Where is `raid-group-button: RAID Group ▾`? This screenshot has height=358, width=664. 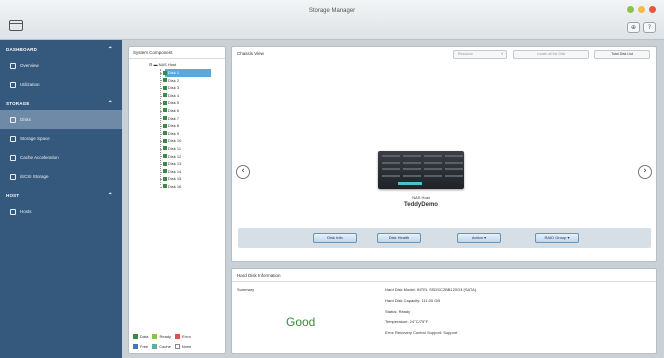 raid-group-button: RAID Group ▾ is located at coordinates (557, 238).